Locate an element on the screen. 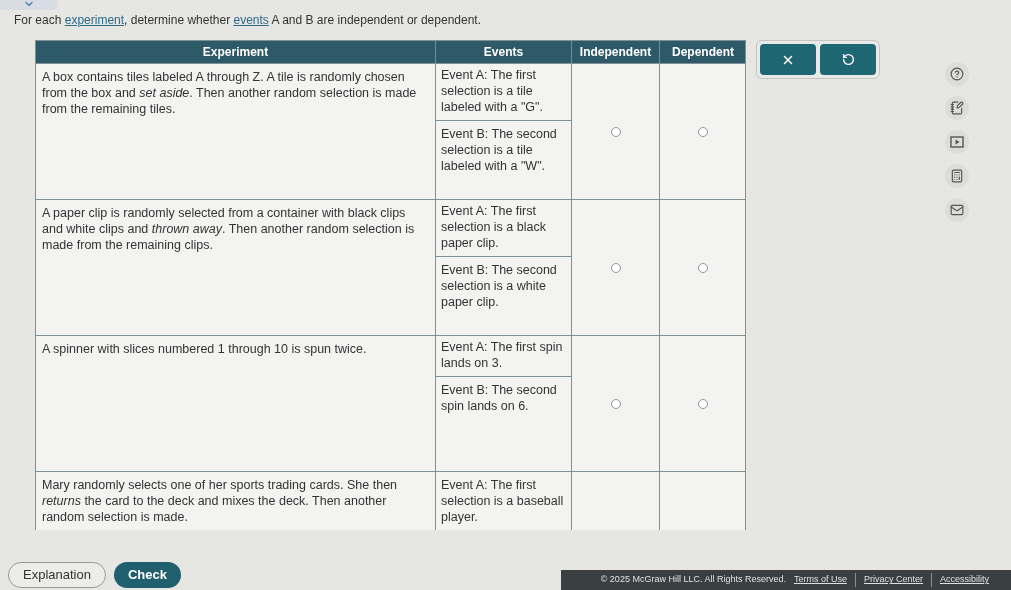 This screenshot has width=1011, height=590. event-text: Event A: The first selection is a baseball player. is located at coordinates (502, 501).